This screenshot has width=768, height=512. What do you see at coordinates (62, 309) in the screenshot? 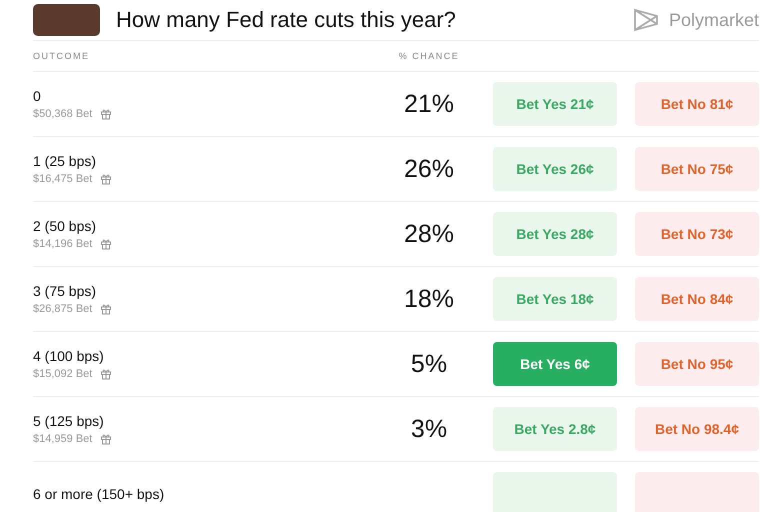
I see `volume-text: $26,875 Bet` at bounding box center [62, 309].